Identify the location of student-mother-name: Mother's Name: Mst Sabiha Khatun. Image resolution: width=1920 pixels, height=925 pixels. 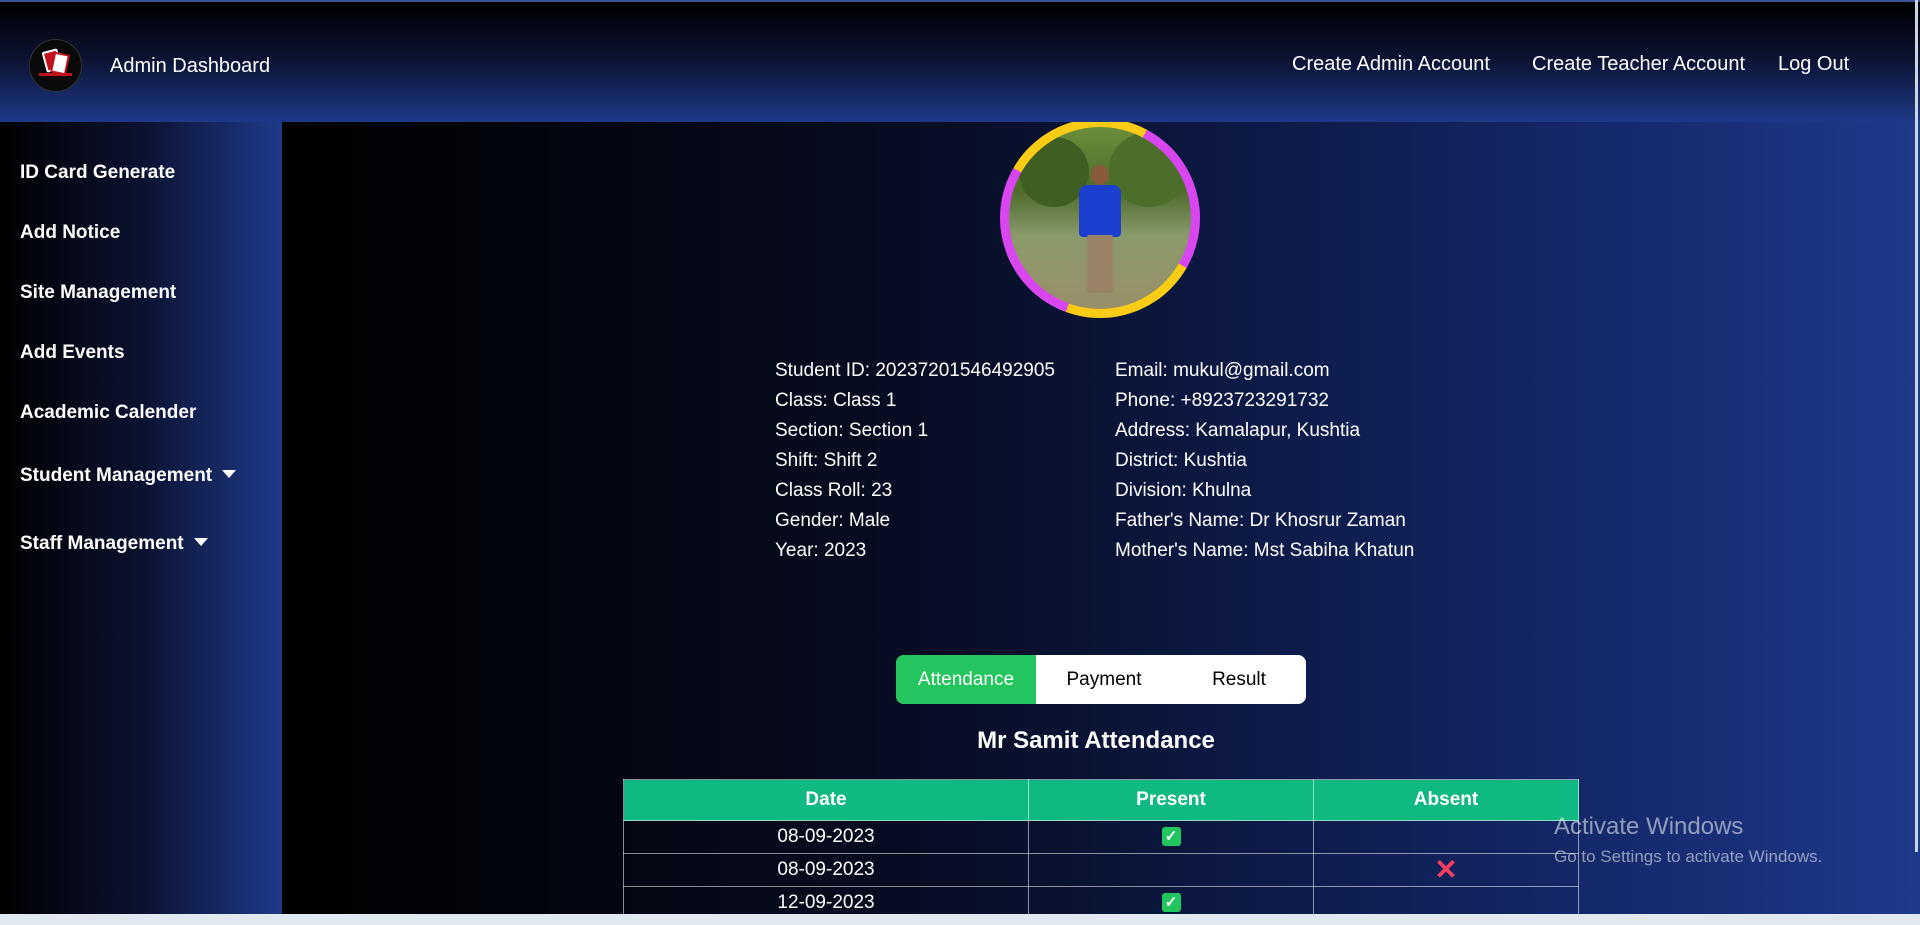
(1265, 550).